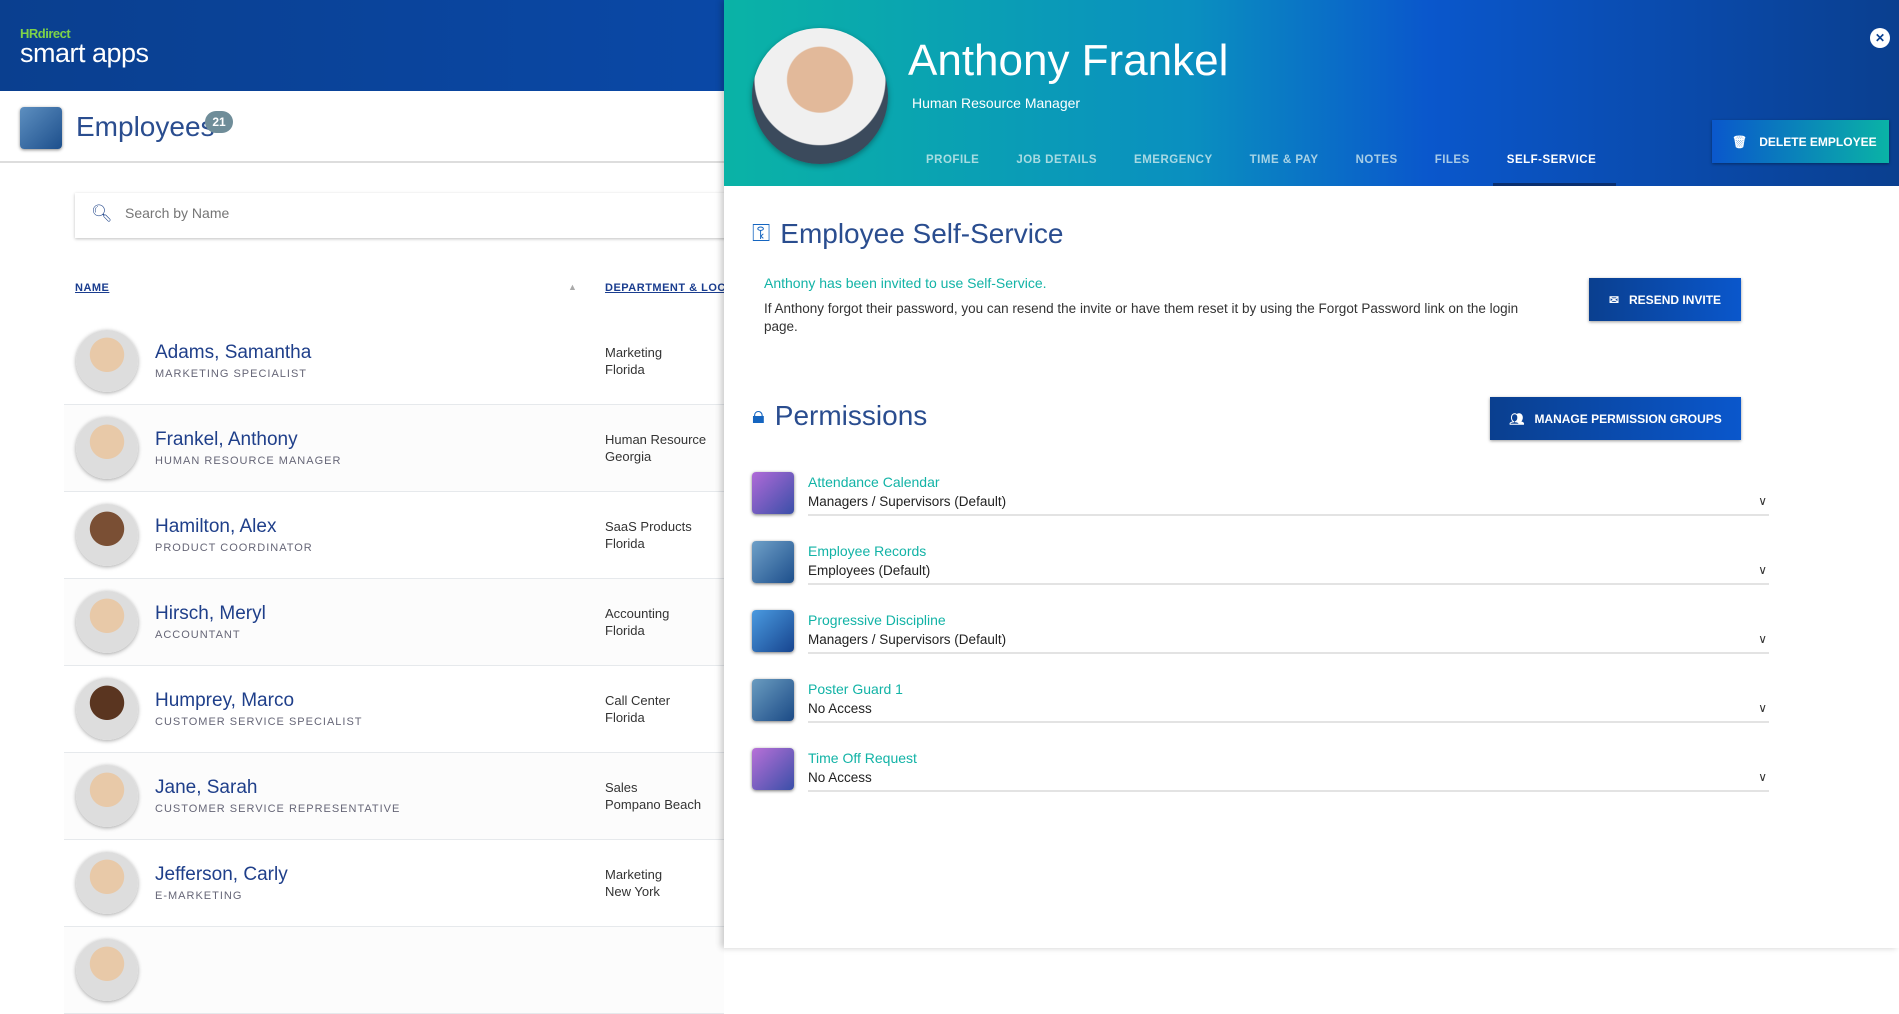  What do you see at coordinates (648, 526) in the screenshot?
I see `employee-department: SaaS Products` at bounding box center [648, 526].